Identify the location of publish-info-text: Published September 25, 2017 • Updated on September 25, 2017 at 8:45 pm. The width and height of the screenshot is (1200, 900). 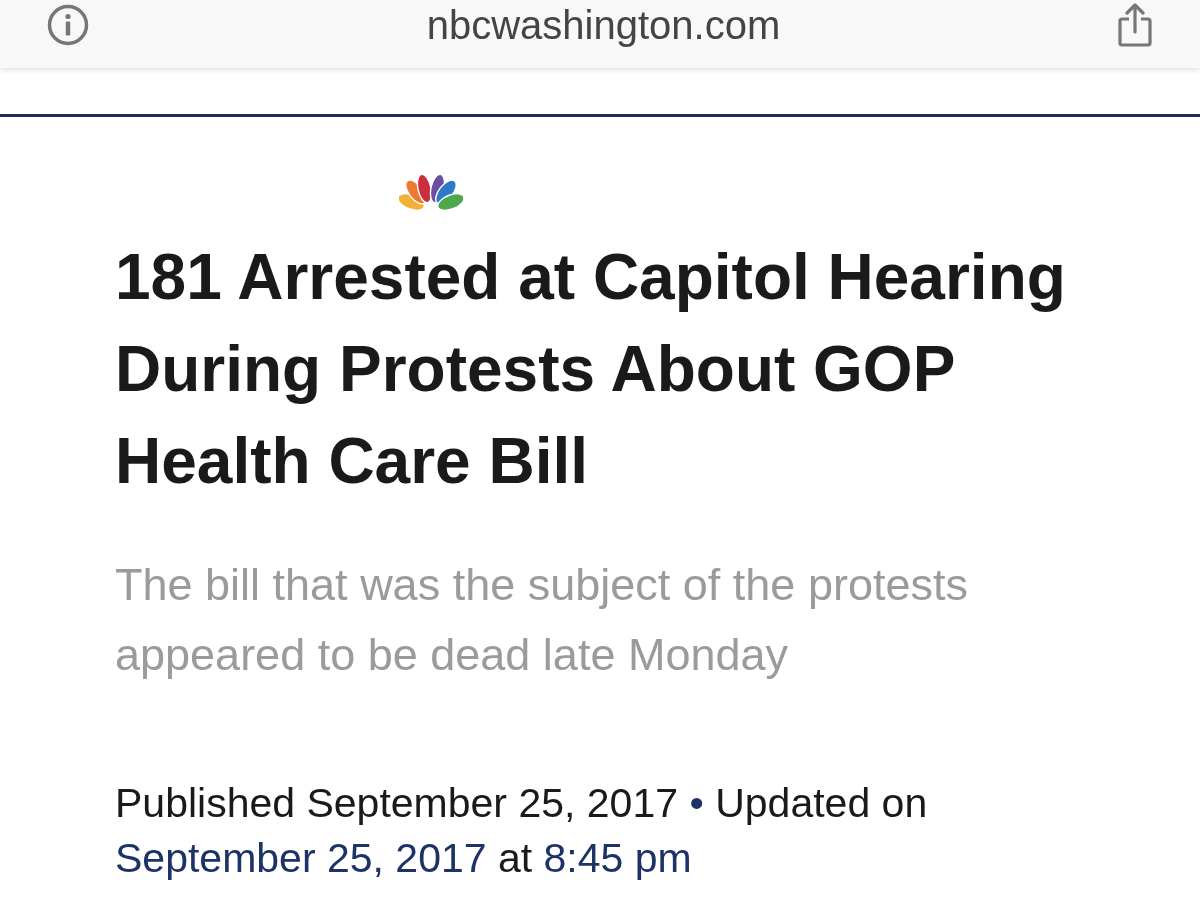
(522, 831).